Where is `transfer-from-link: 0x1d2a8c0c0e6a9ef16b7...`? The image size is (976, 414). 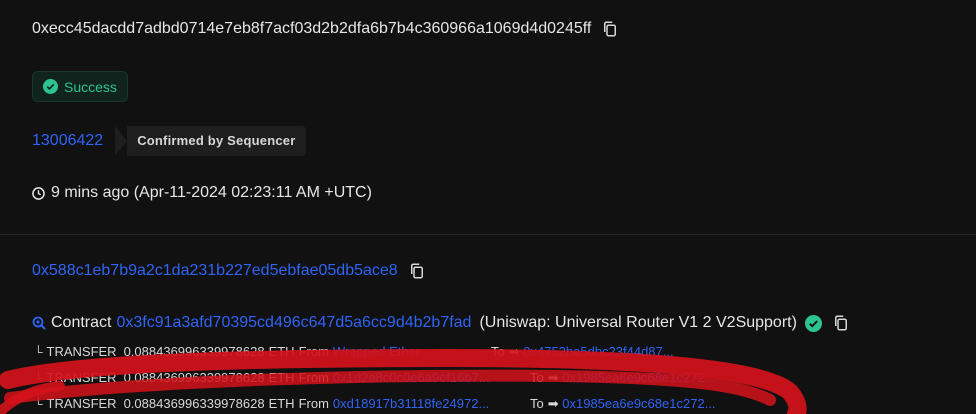
transfer-from-link: 0x1d2a8c0c0e6a9ef16b7... is located at coordinates (411, 377).